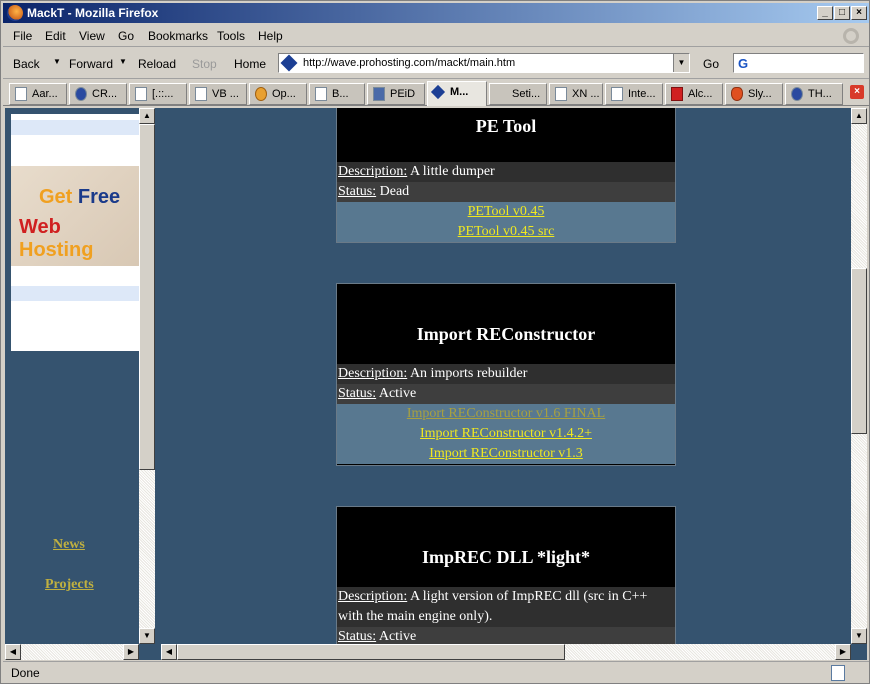  What do you see at coordinates (677, 94) in the screenshot?
I see `alcohol-icon` at bounding box center [677, 94].